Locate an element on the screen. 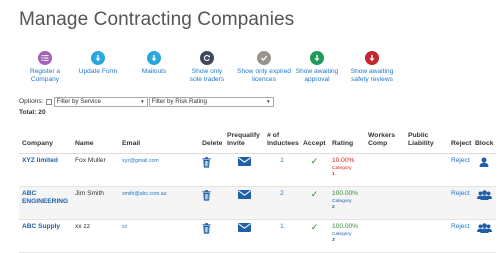 Image resolution: width=500 pixels, height=253 pixels. update-form-button: Update Form is located at coordinates (98, 63).